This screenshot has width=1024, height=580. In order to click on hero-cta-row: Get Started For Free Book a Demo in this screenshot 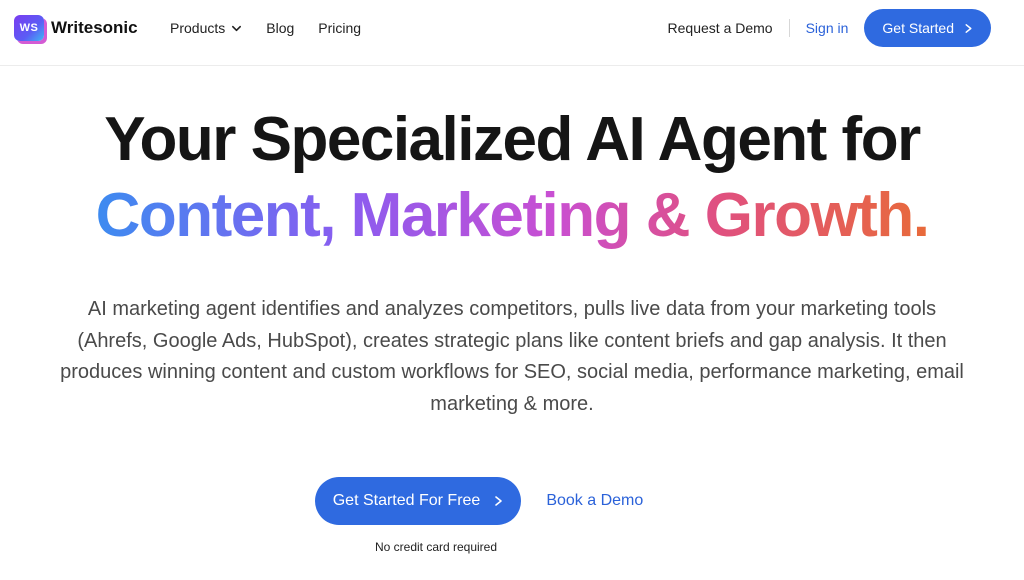, I will do `click(512, 501)`.